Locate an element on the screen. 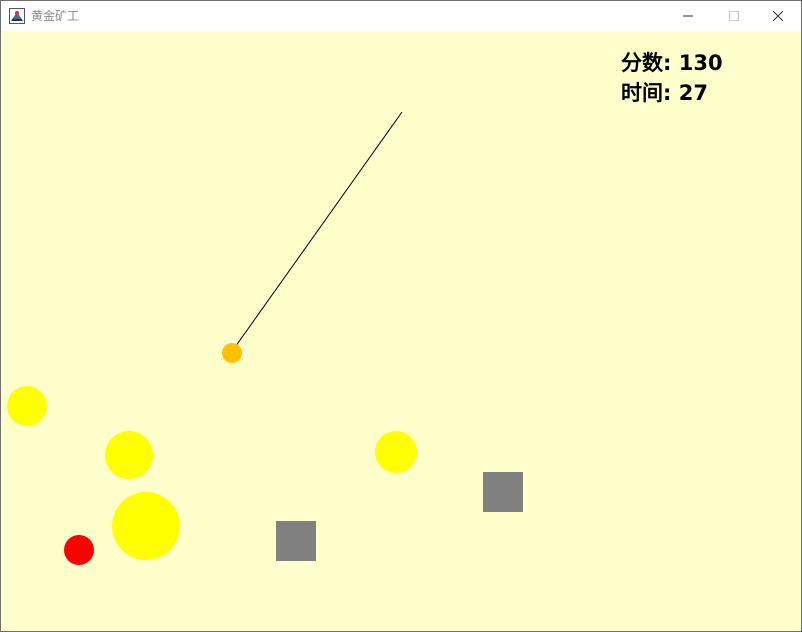 This screenshot has height=632, width=802. gold-nugget-large is located at coordinates (146, 526).